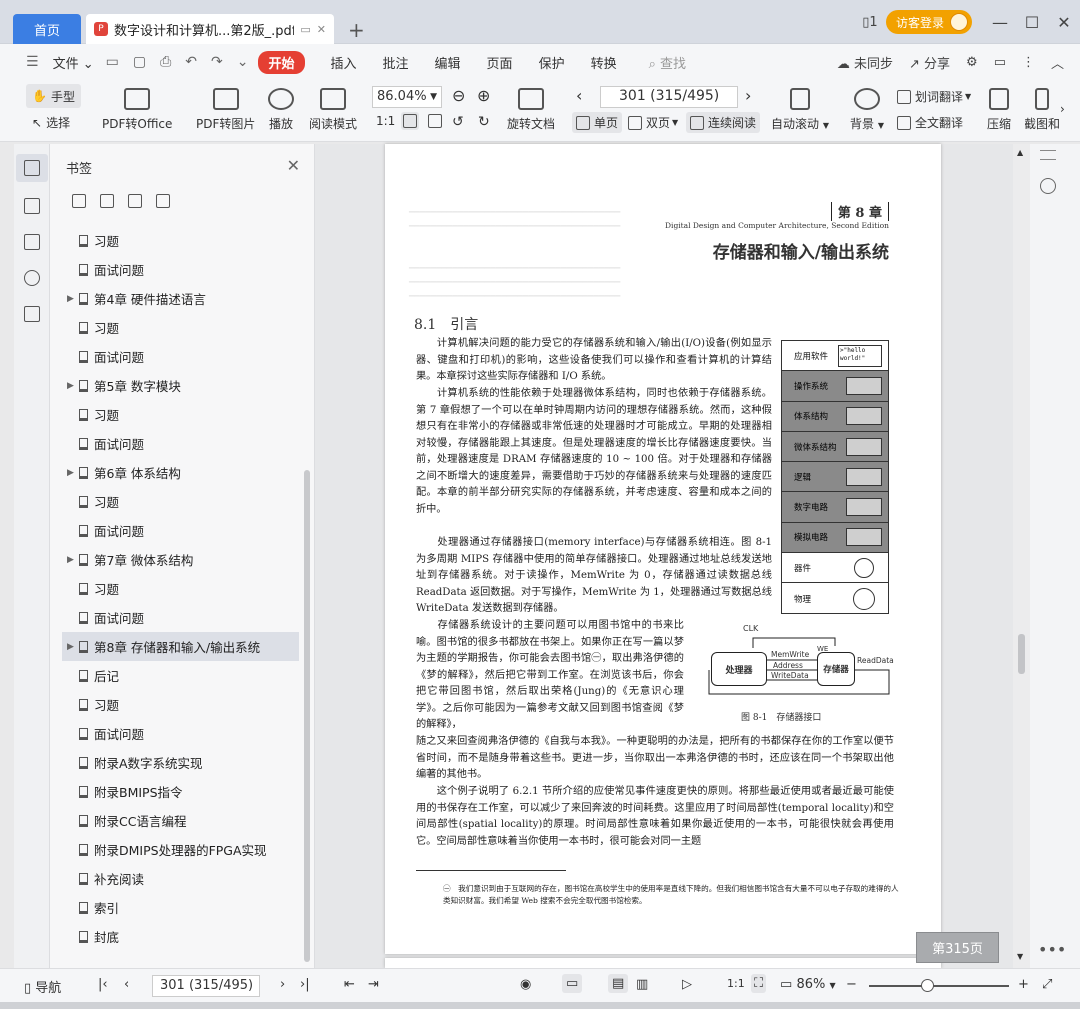  What do you see at coordinates (107, 201) in the screenshot?
I see `delete-bookmark-icon` at bounding box center [107, 201].